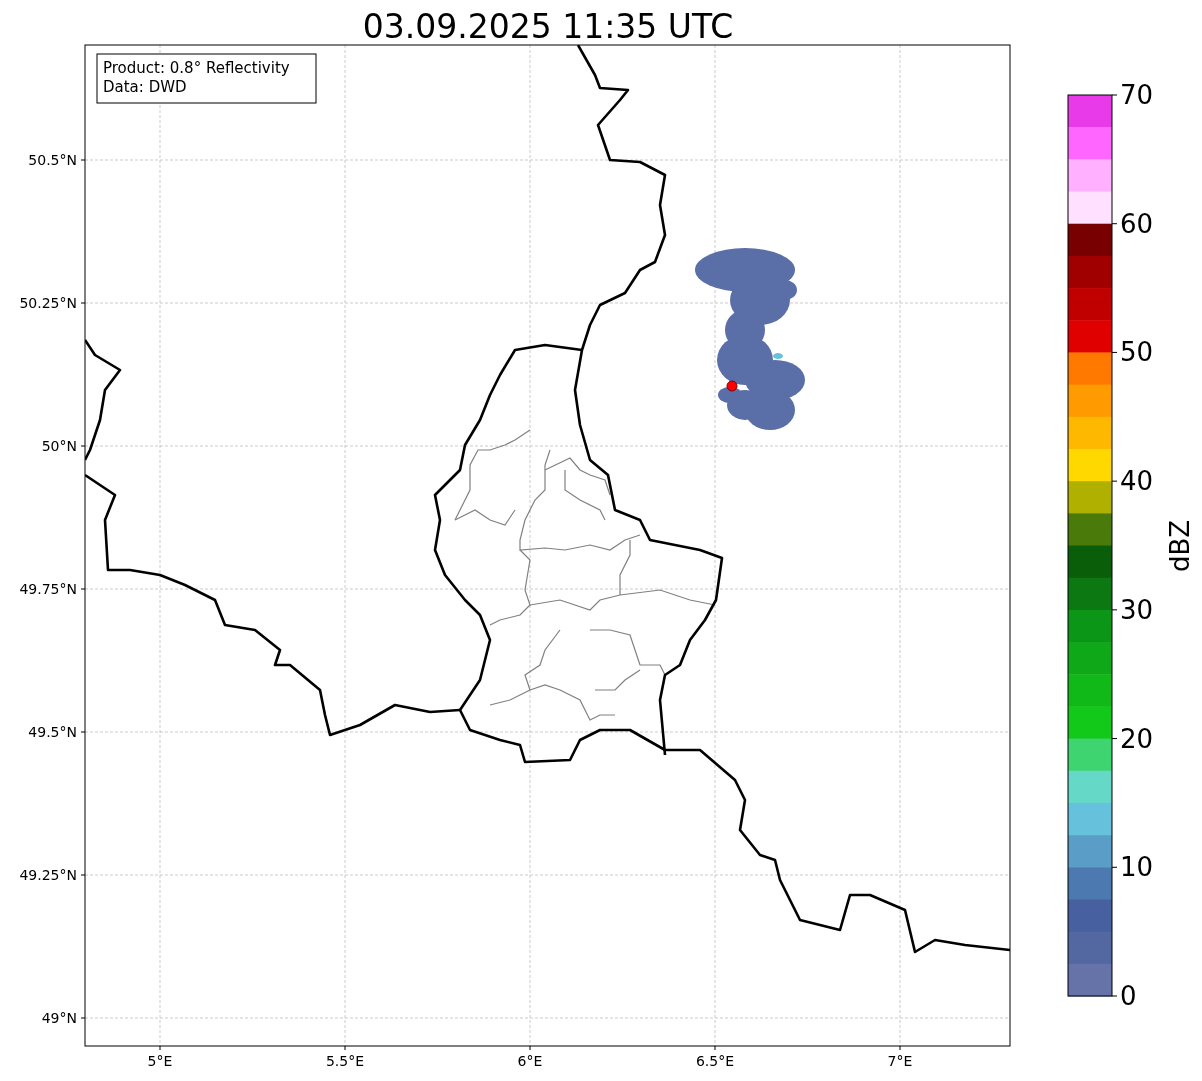  I want to click on longitude-label: 5°E, so click(160, 1061).